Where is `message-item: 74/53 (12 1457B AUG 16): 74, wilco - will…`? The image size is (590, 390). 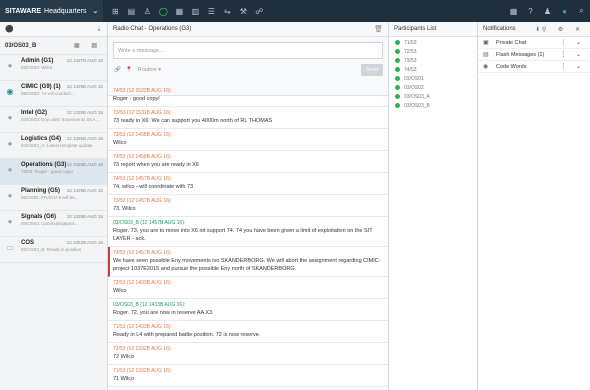 message-item: 74/53 (12 1457B AUG 16): 74, wilco - will… is located at coordinates (248, 184).